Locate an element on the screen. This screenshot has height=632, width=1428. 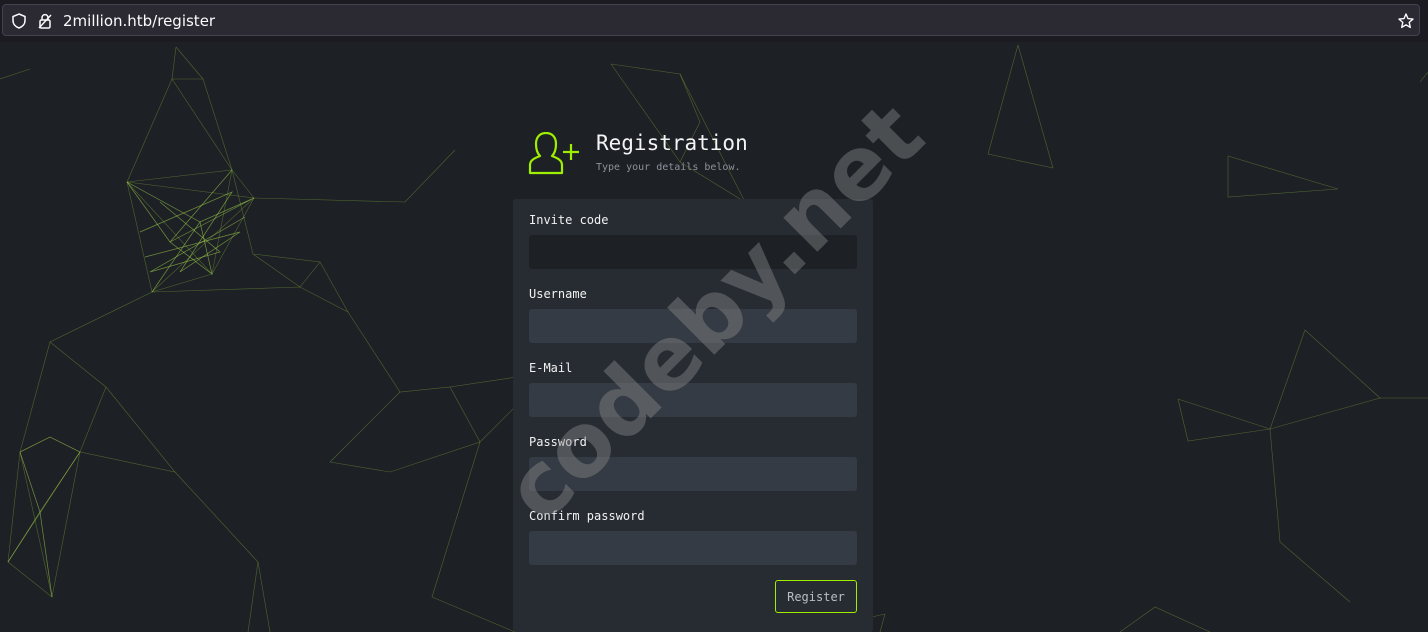
page-title: Registration is located at coordinates (672, 143).